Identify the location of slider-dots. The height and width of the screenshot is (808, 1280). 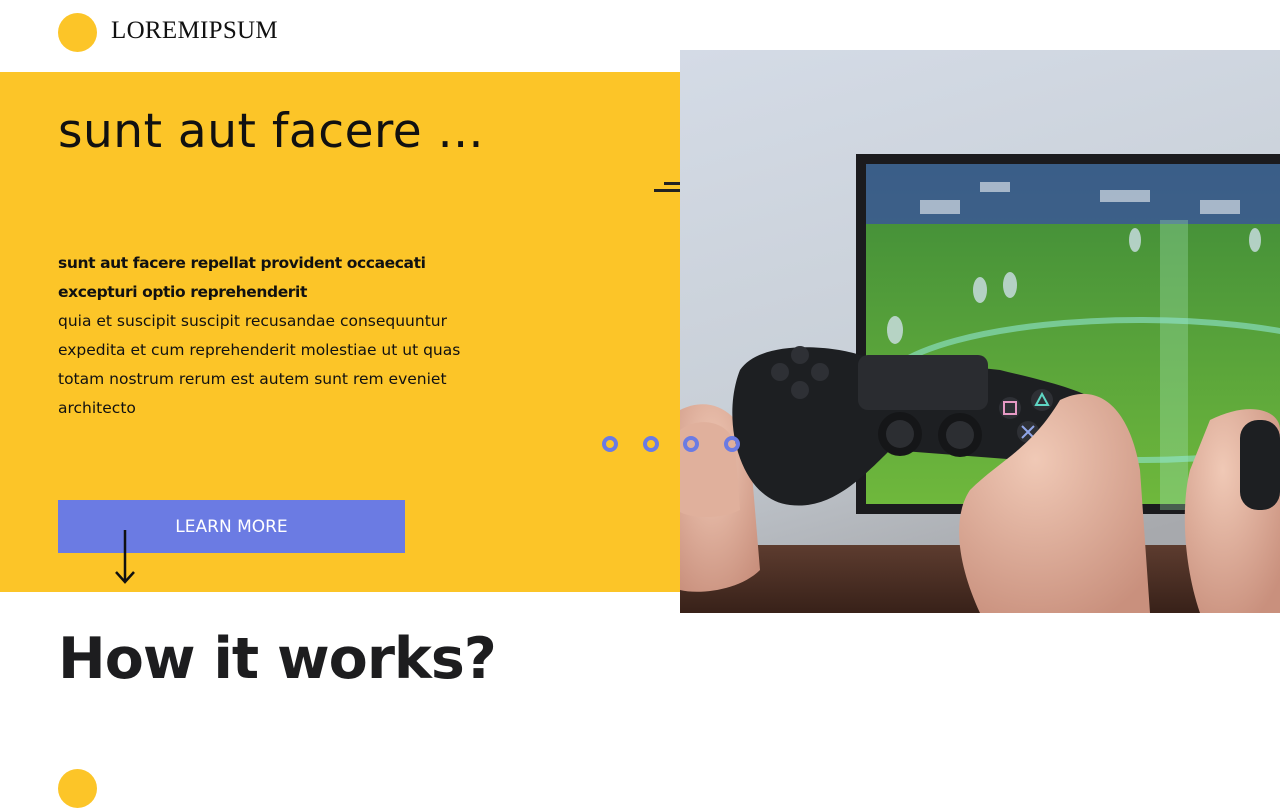
(677, 449).